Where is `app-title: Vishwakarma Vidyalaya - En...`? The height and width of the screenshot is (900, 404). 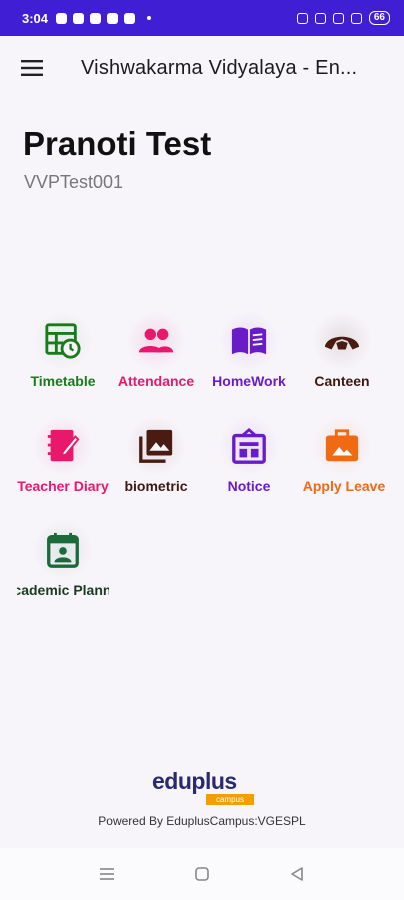
app-title: Vishwakarma Vidyalaya - En... is located at coordinates (219, 67).